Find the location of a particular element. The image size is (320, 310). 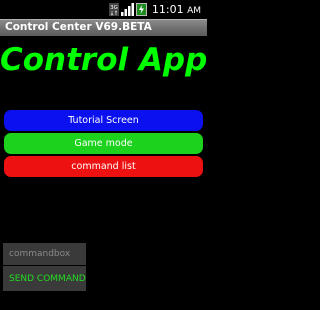

game-mode-button: Game mode is located at coordinates (103, 143).